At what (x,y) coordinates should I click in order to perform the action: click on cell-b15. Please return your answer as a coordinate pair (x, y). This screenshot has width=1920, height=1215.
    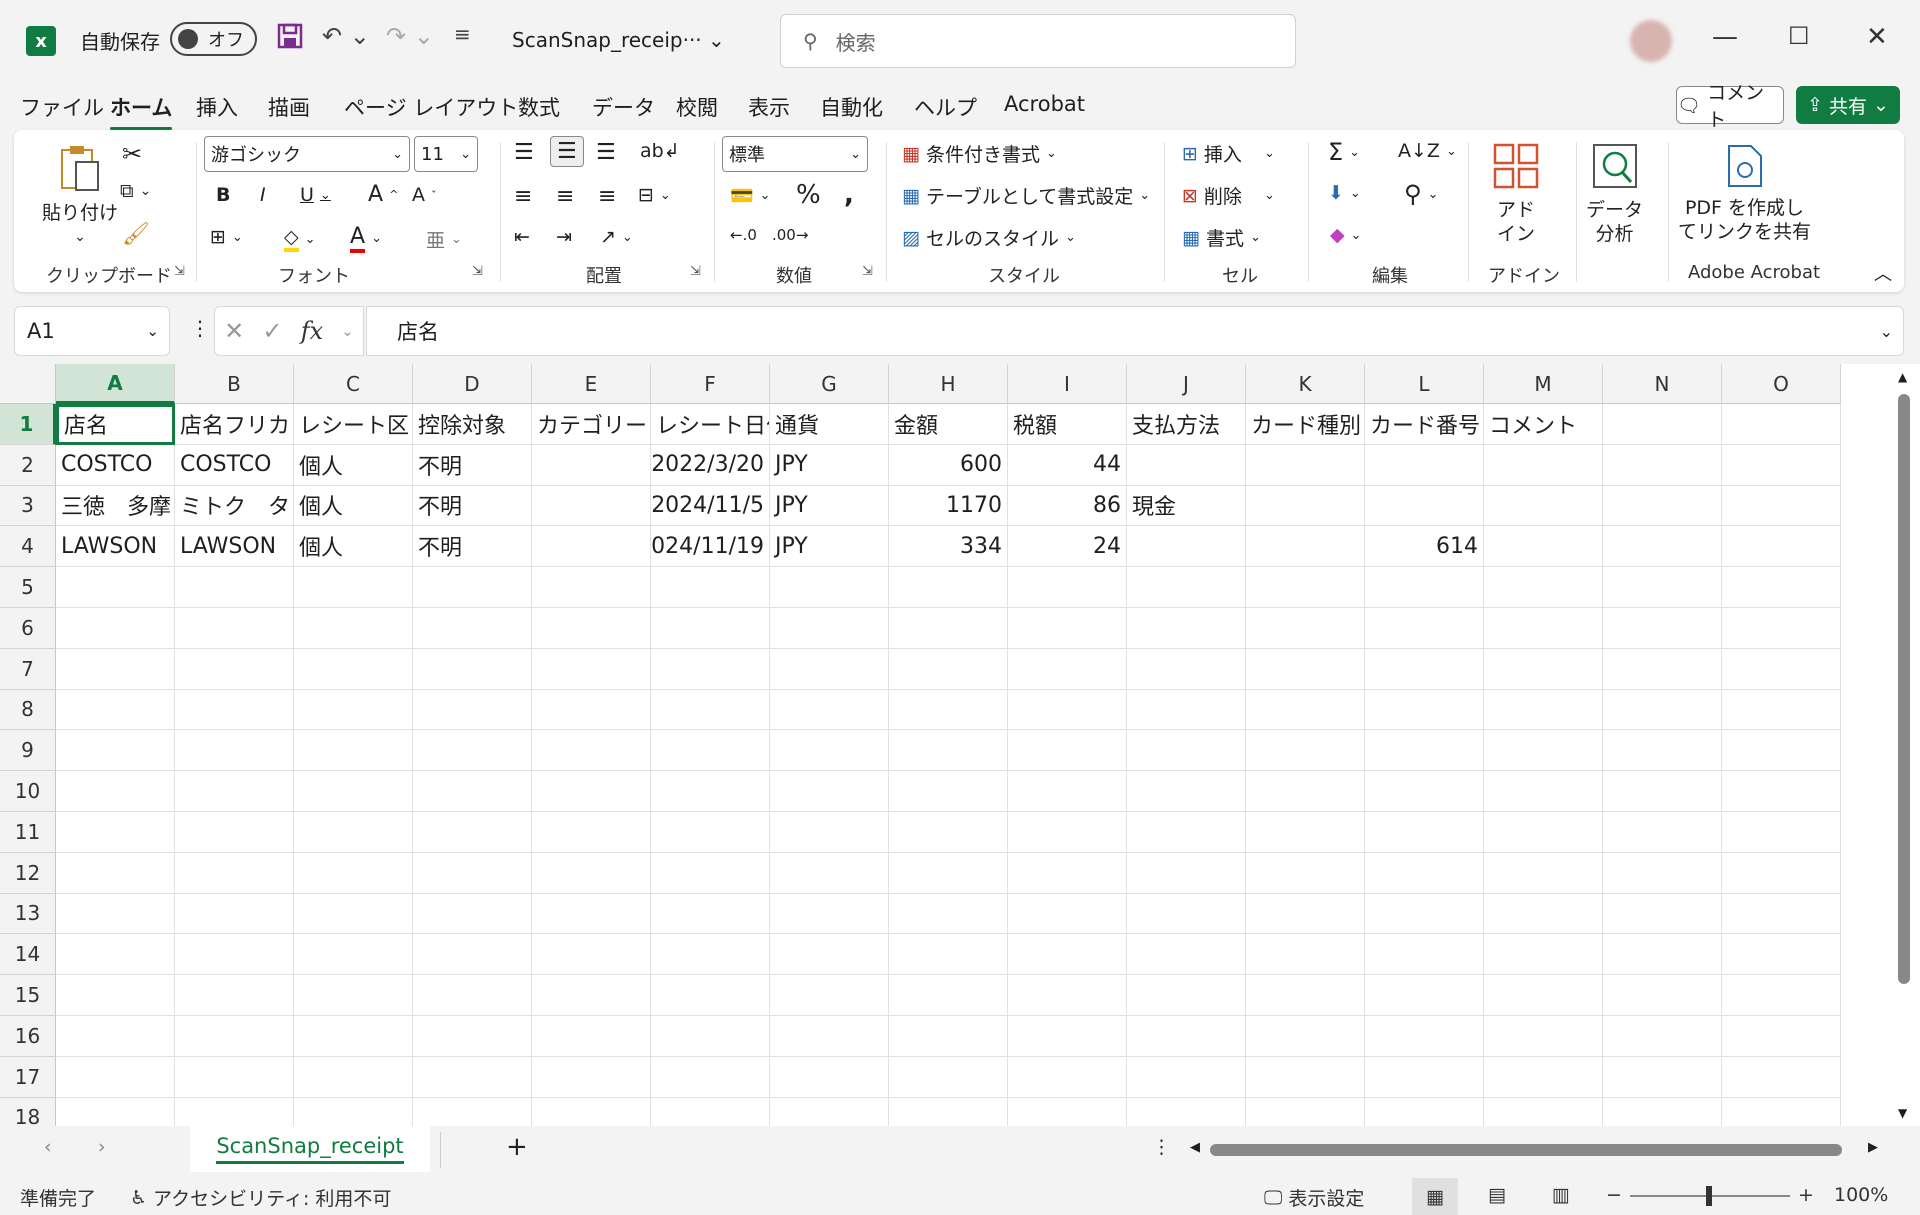
    Looking at the image, I should click on (234, 995).